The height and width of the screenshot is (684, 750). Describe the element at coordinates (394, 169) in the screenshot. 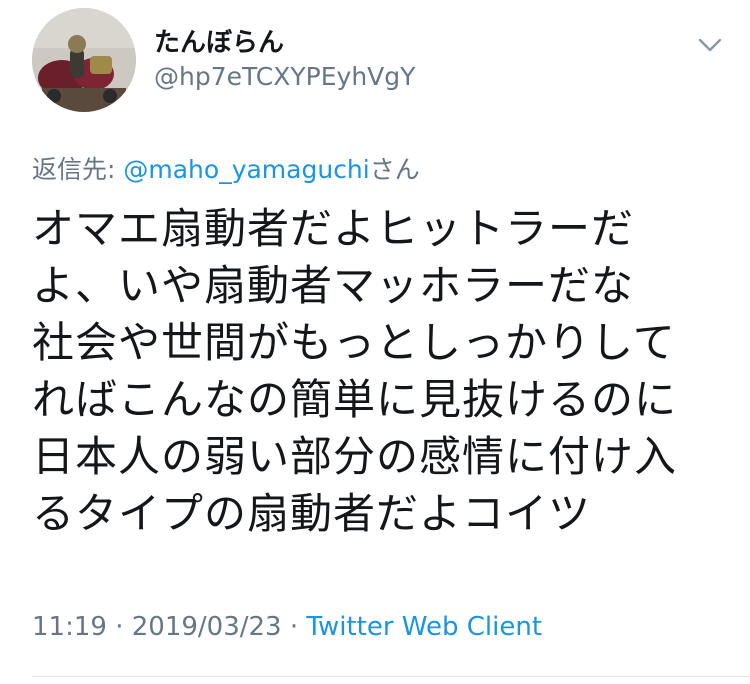

I see `reply-suffix: さん` at that location.